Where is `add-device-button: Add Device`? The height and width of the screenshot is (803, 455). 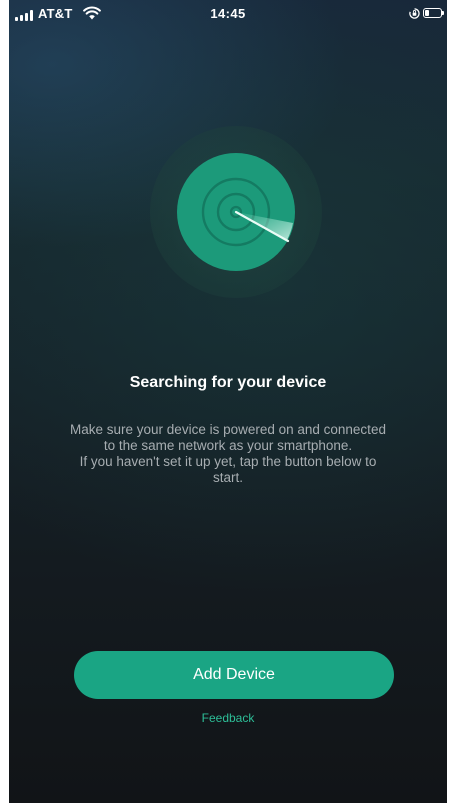 add-device-button: Add Device is located at coordinates (234, 675).